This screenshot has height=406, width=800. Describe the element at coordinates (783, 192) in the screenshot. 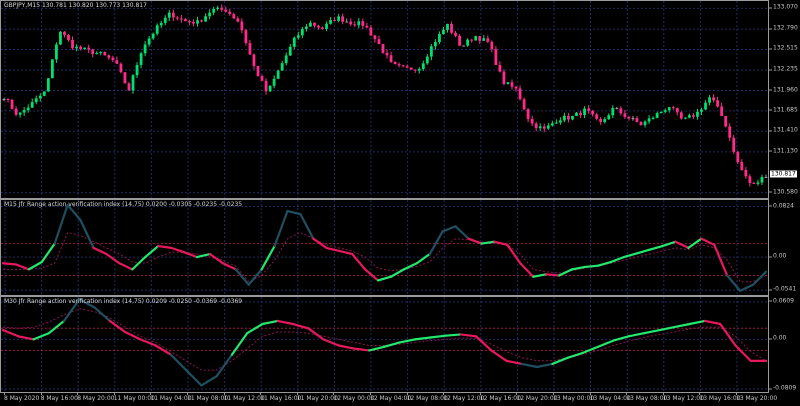

I see `price-scale-label: 130.580` at that location.